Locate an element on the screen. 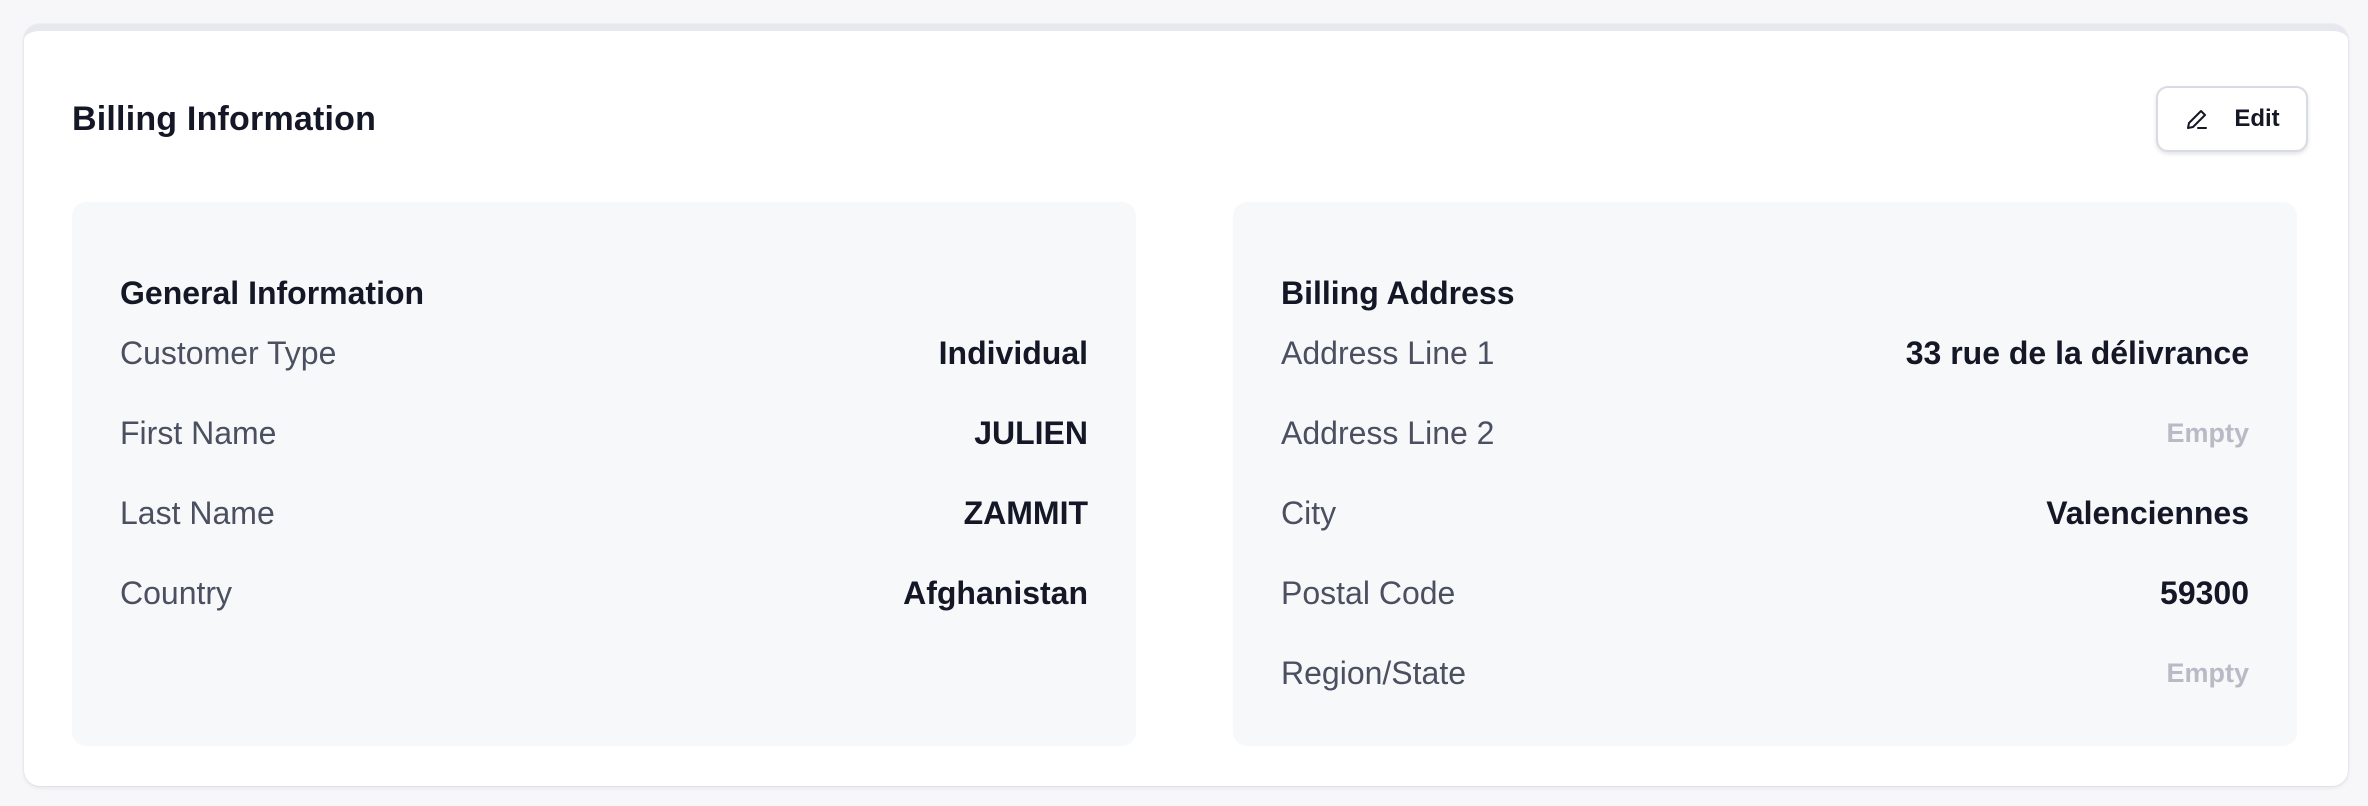  field-label: Country is located at coordinates (176, 592).